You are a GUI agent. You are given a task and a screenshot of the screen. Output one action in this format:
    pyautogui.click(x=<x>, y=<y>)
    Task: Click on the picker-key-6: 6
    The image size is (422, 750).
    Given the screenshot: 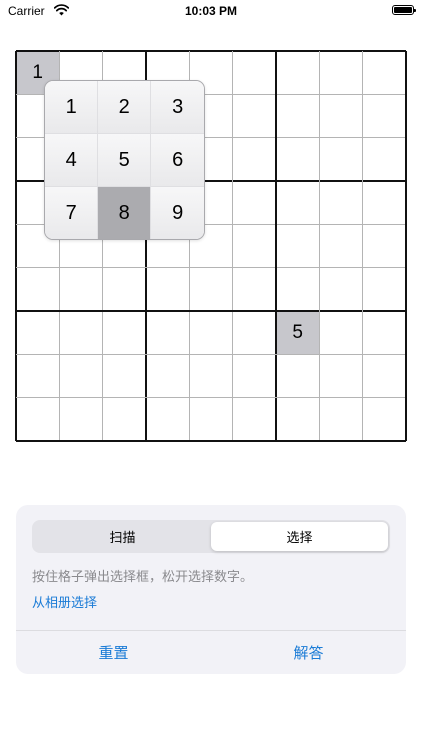 What is the action you would take?
    pyautogui.click(x=177, y=161)
    